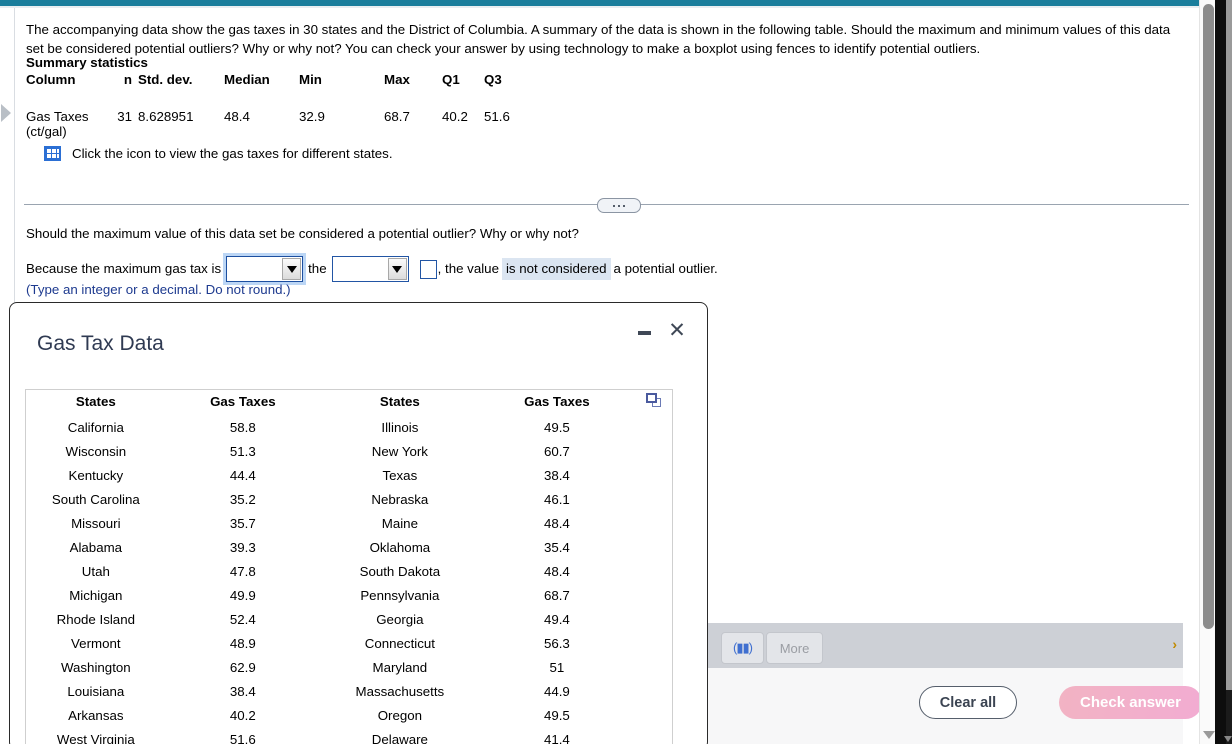 The height and width of the screenshot is (744, 1232). What do you see at coordinates (127, 79) in the screenshot?
I see `summary-header-n: n` at bounding box center [127, 79].